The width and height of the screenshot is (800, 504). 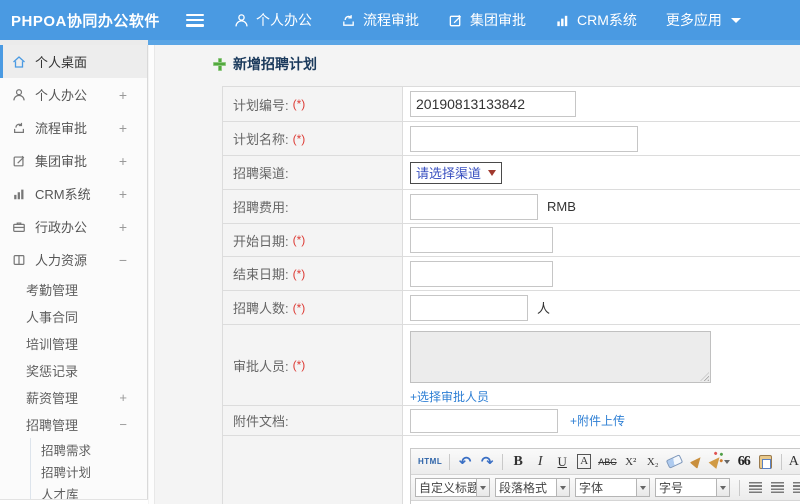 I want to click on sidebar-item-recruit-plan: 招聘计划, so click(x=89, y=471).